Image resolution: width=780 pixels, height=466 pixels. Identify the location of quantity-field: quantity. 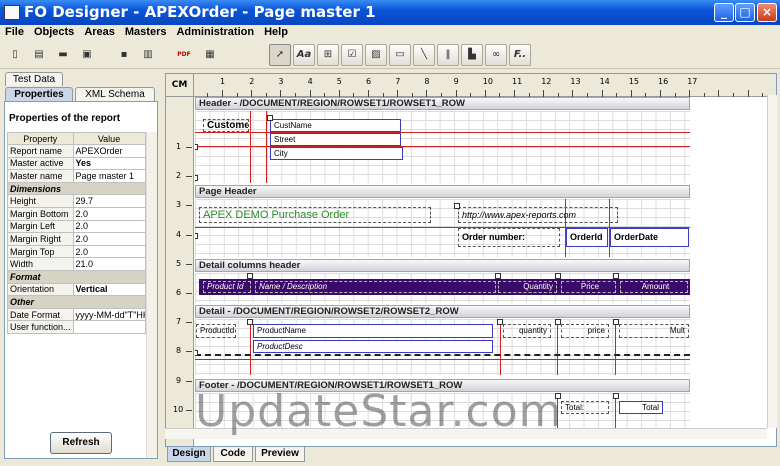
(527, 331).